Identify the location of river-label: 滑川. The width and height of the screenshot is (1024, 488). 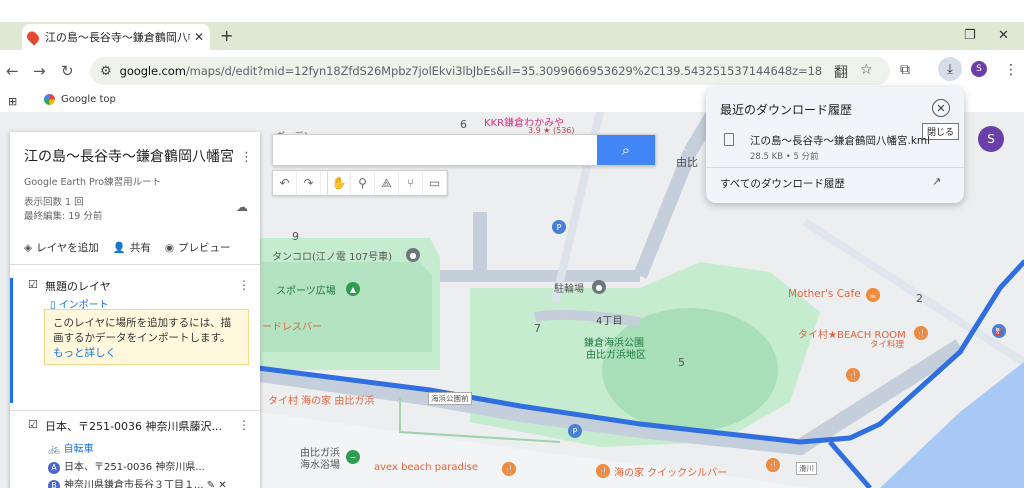
(806, 468).